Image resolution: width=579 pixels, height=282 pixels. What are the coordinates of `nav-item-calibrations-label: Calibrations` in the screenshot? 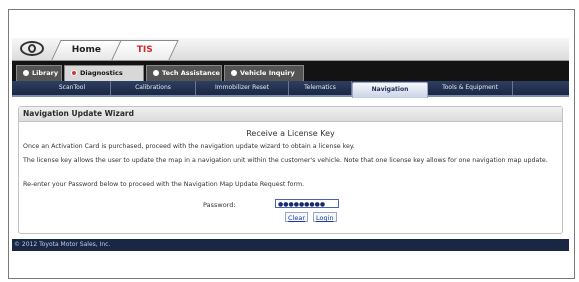 It's located at (153, 87).